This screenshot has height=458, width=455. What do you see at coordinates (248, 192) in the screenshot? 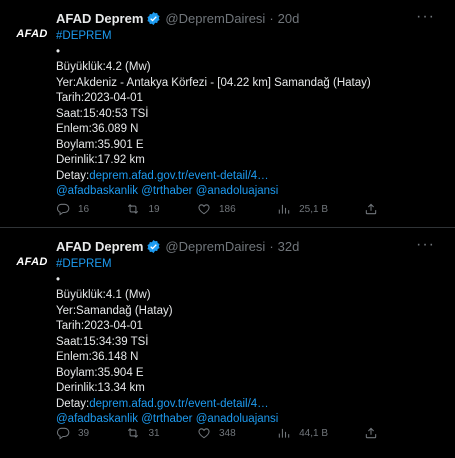
I see `mentions: @afadbaskanlik @trthaber @anadoluajansi` at bounding box center [248, 192].